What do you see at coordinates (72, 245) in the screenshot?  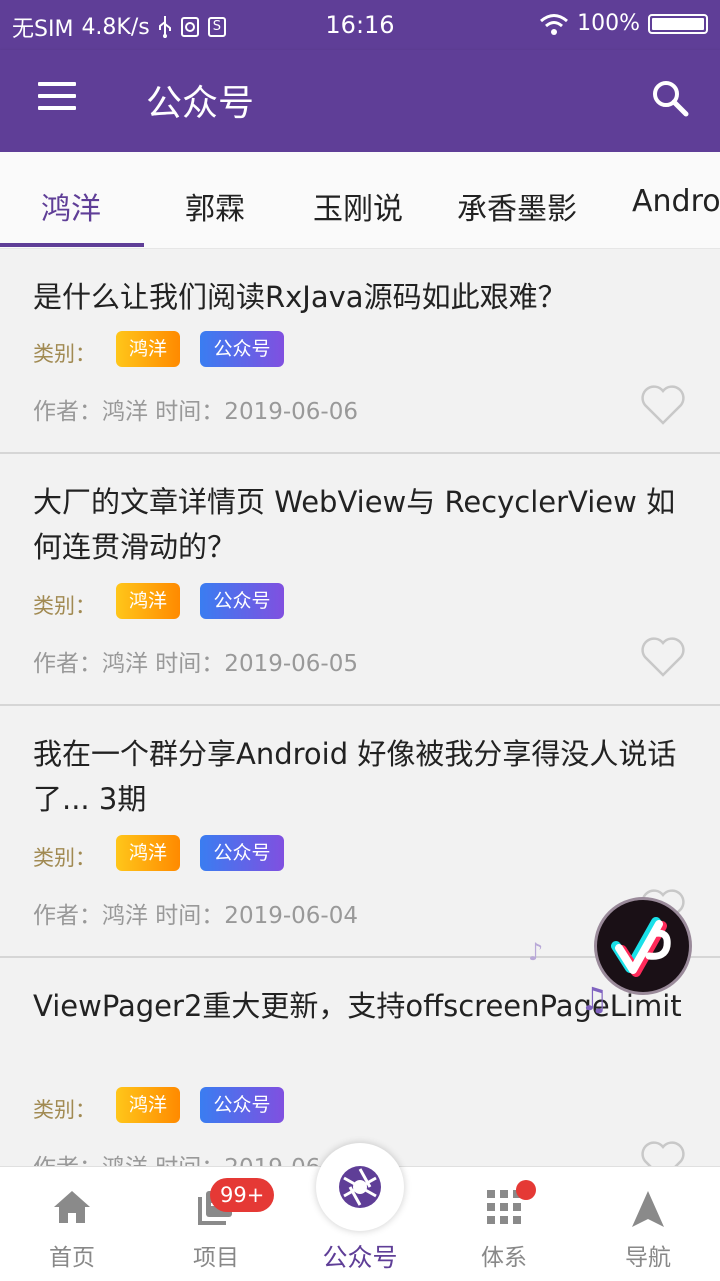 I see `tab-indicator` at bounding box center [72, 245].